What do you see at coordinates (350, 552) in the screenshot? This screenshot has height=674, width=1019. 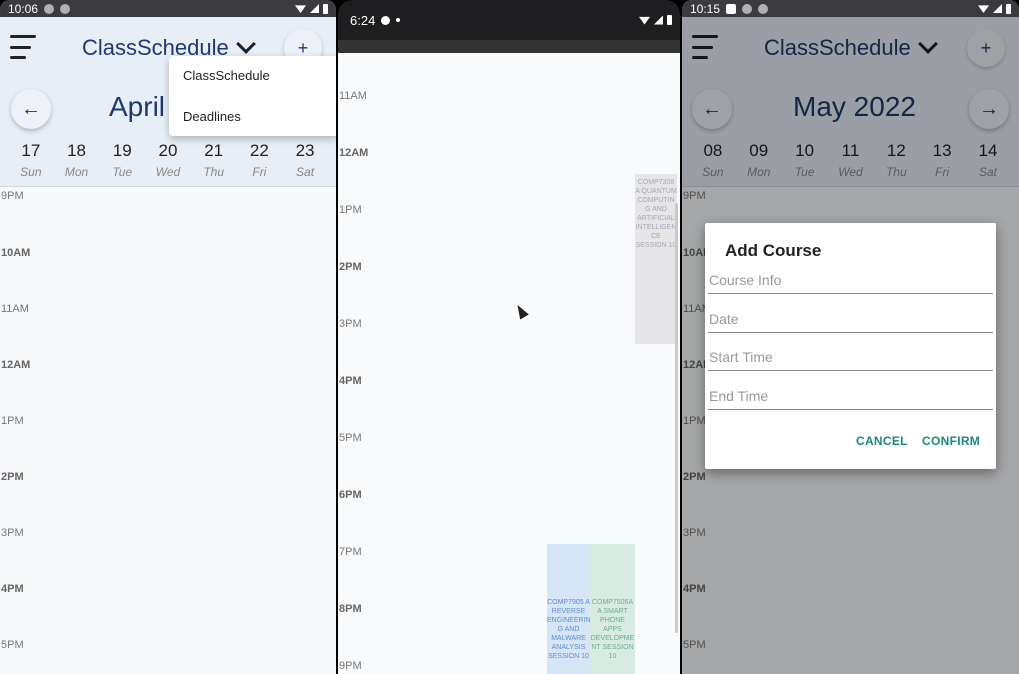 I see `time-label: 7PM` at bounding box center [350, 552].